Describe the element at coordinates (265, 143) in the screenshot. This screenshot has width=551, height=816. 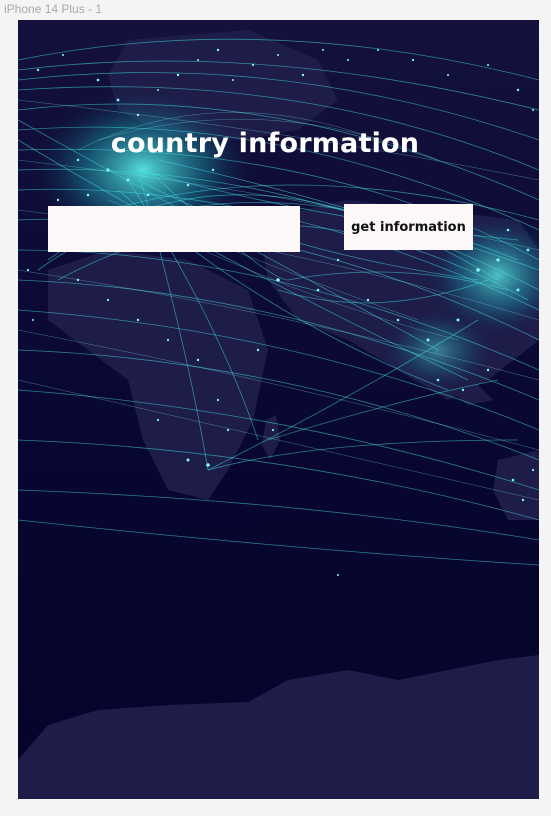
I see `page-title: country information` at that location.